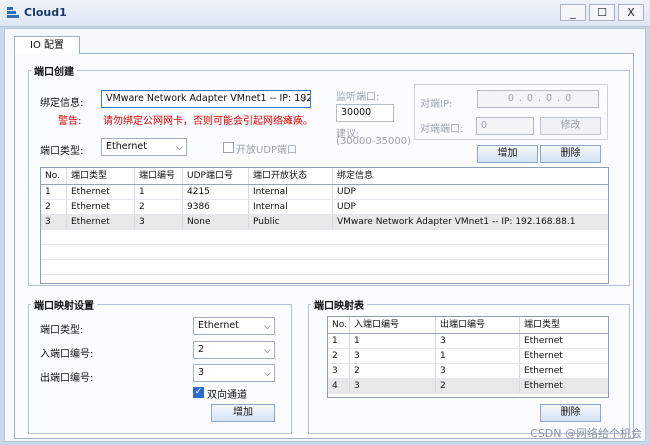  Describe the element at coordinates (586, 433) in the screenshot. I see `watermark: CSDN @网络给个机会` at that location.